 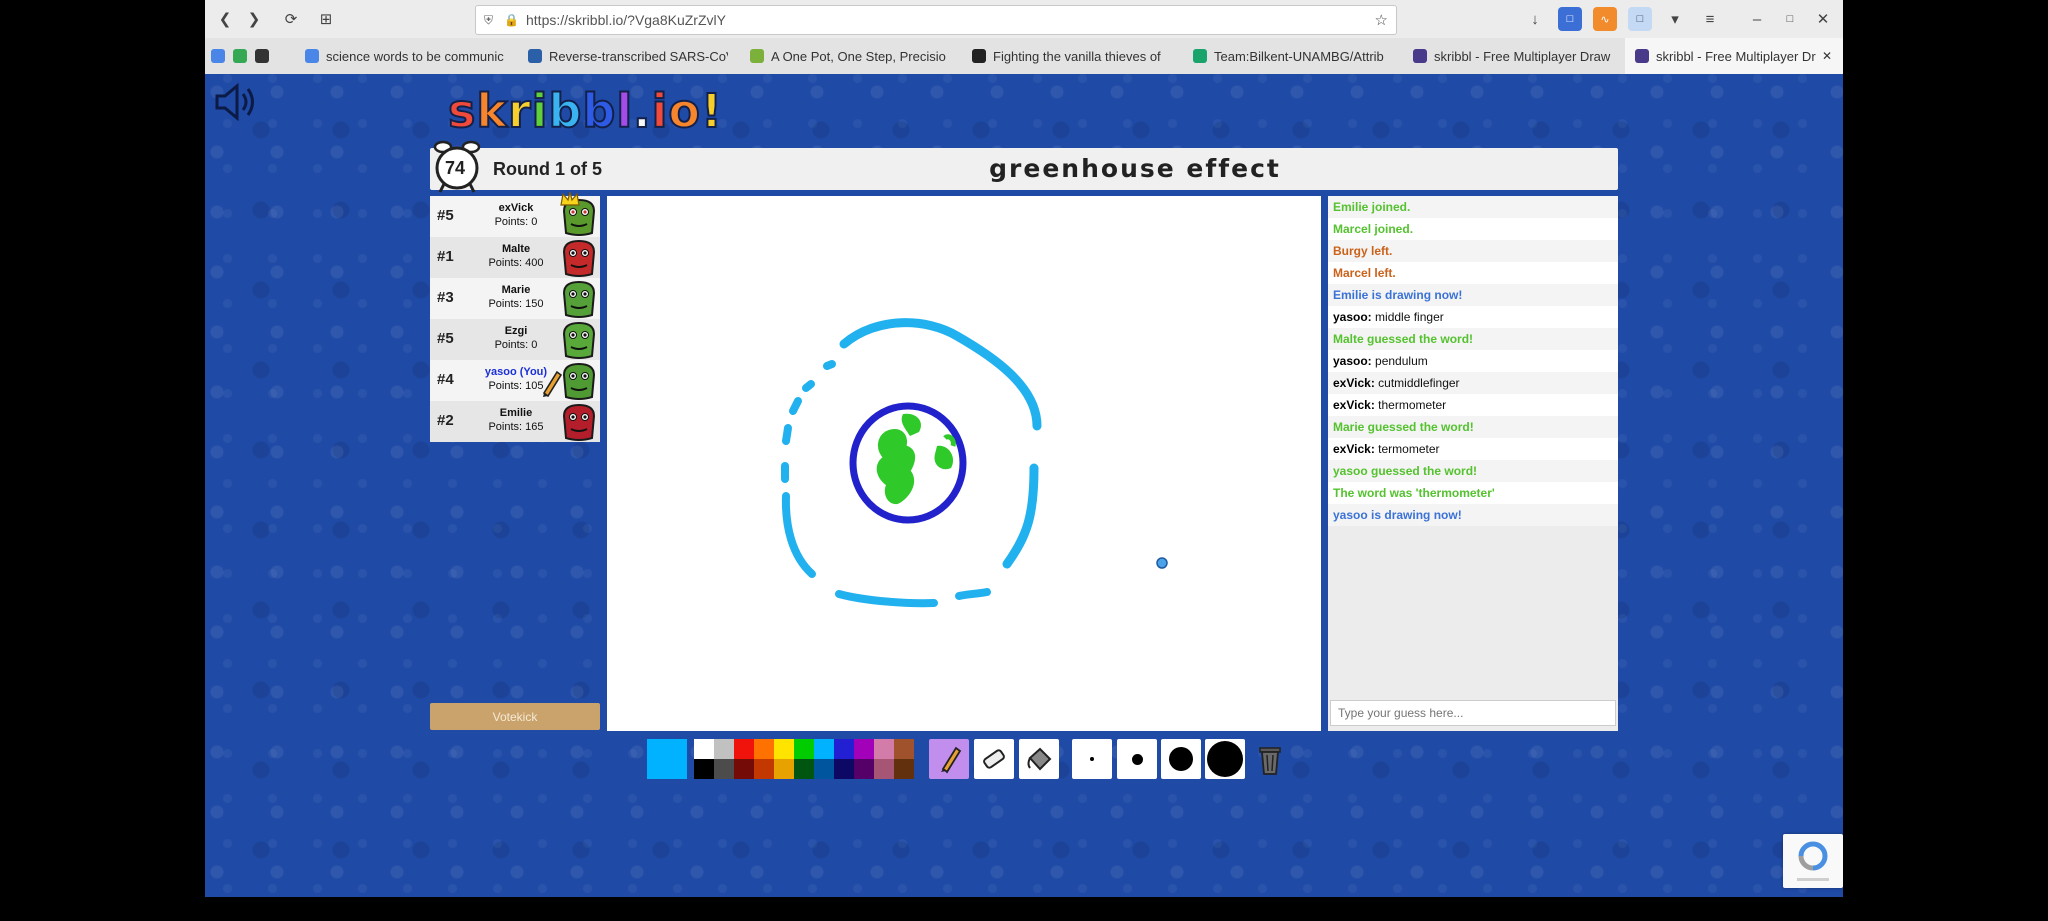 I want to click on maximize-icon: □, so click(x=1790, y=19).